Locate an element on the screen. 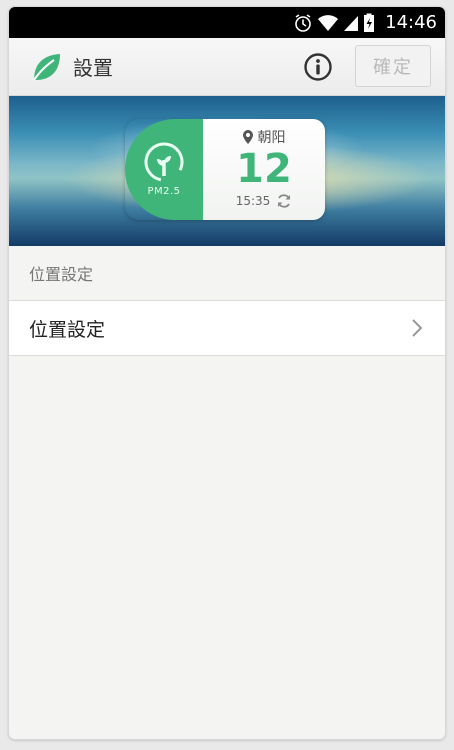 This screenshot has width=454, height=750. leaf-icon is located at coordinates (46, 67).